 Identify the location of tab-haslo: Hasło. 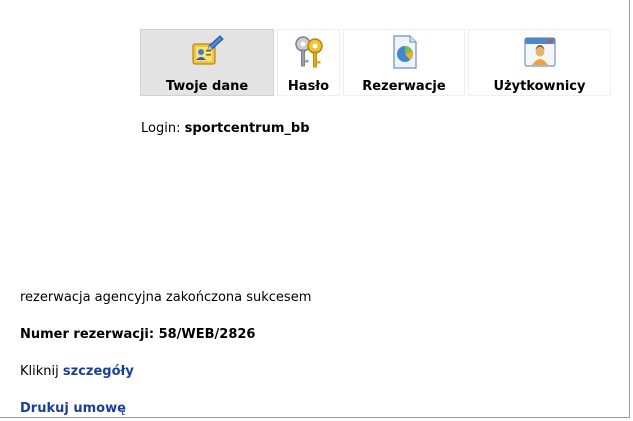
(308, 62).